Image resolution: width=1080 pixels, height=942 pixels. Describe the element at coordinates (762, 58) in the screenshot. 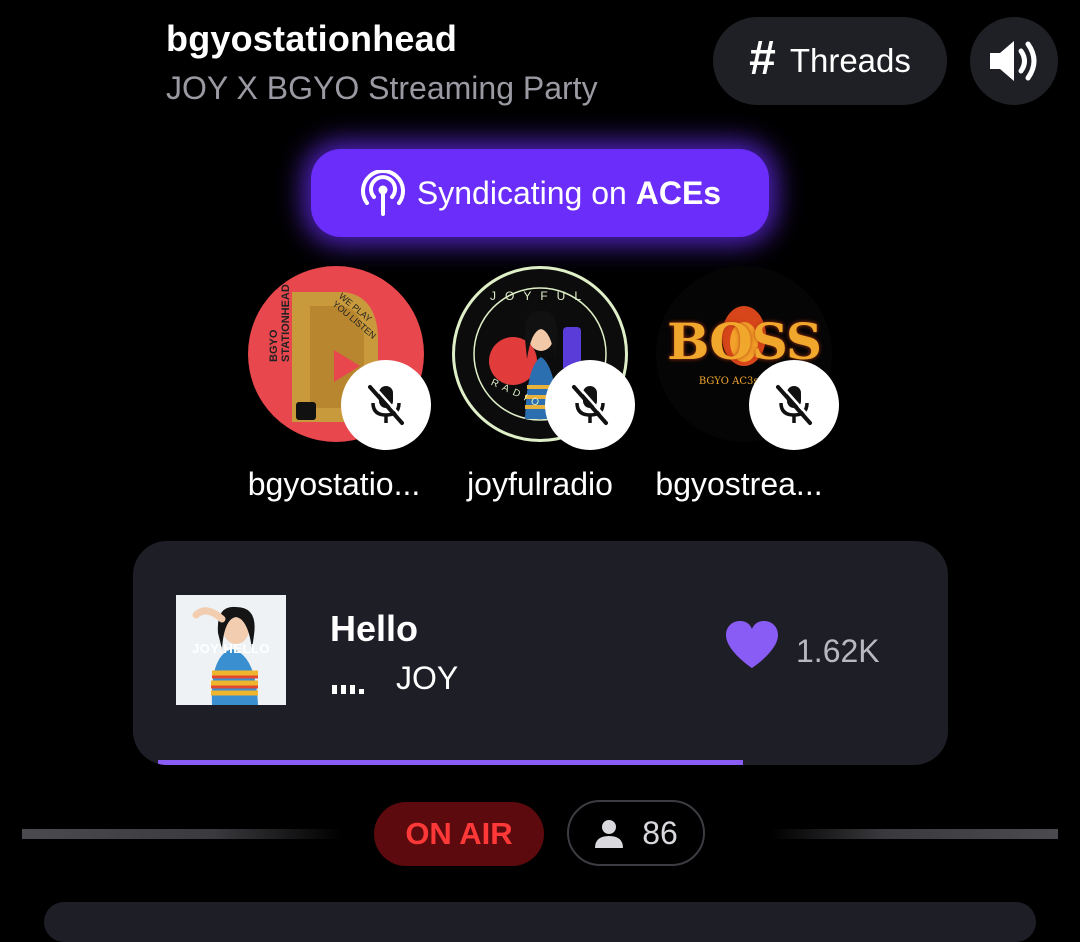

I see `hash-icon: #` at that location.